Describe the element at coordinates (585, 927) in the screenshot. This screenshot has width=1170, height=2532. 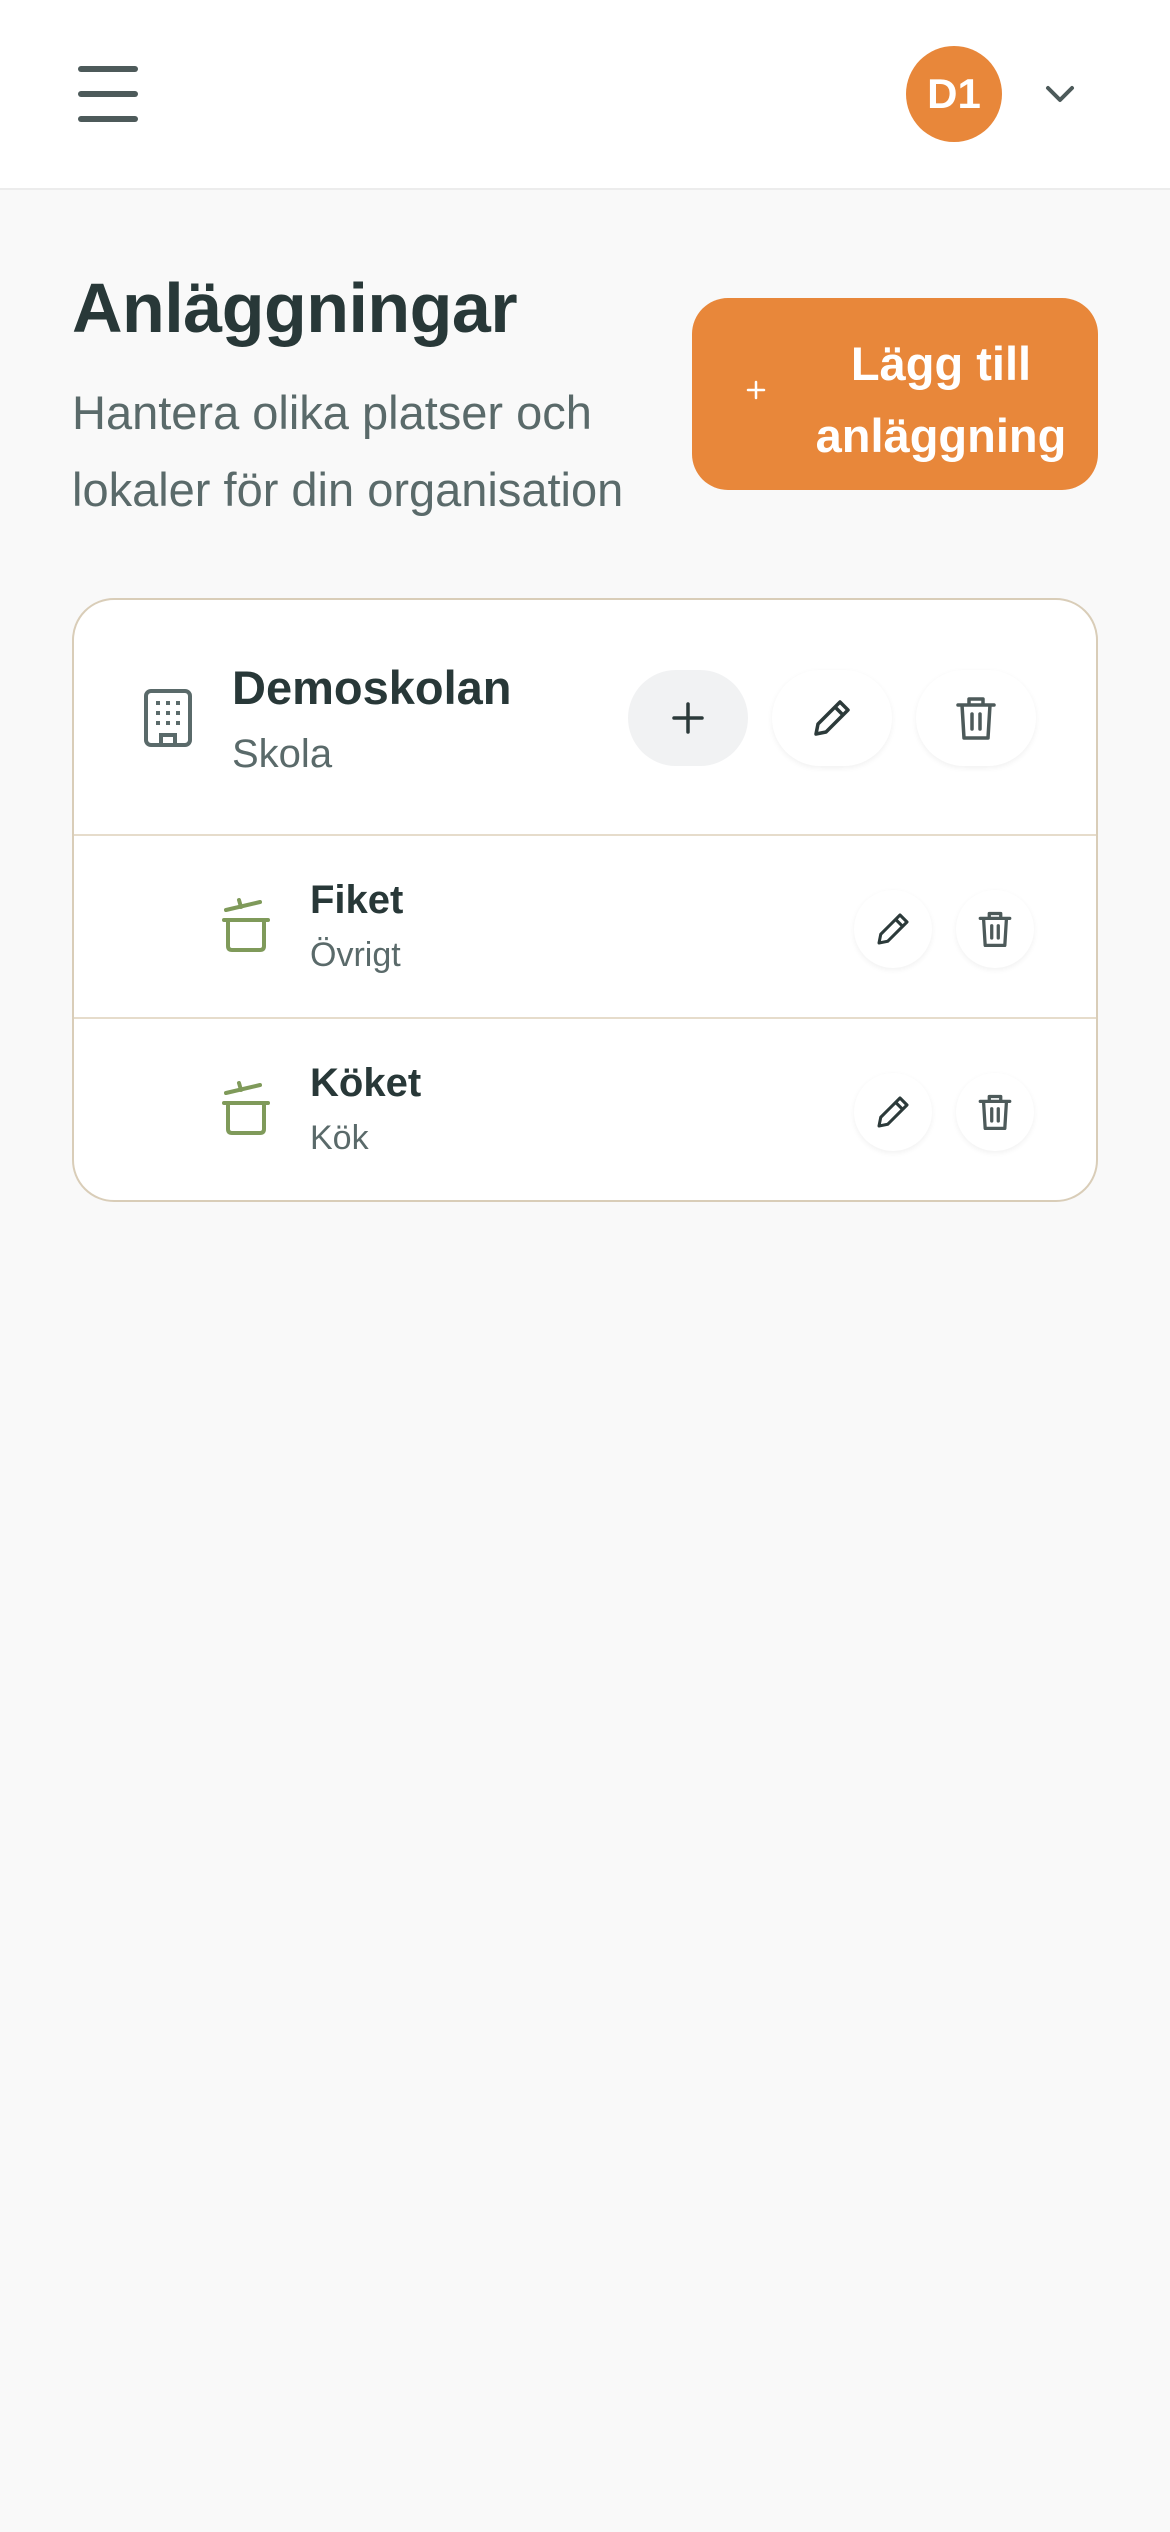
I see `location-row: Fiket Övrigt` at that location.